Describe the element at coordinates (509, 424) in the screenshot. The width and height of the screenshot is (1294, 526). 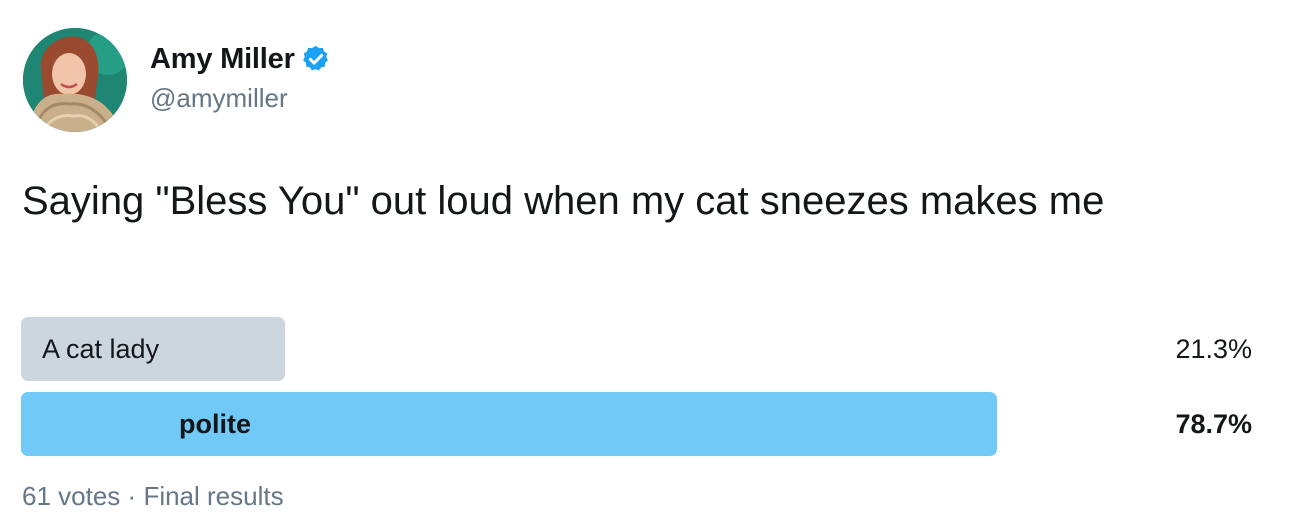
I see `poll-bar` at that location.